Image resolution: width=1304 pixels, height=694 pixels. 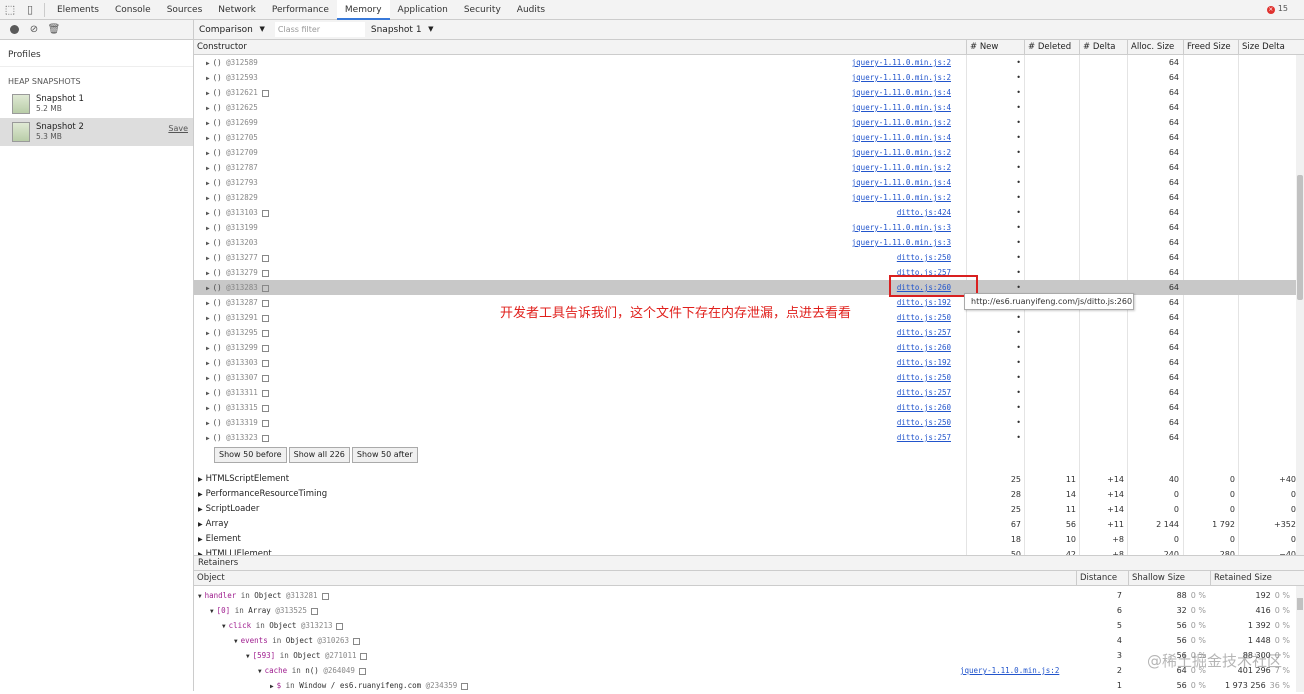 I want to click on table-row: ▶ HTMLScriptElement 25 11 +14 40 0 +40, so click(x=745, y=479).